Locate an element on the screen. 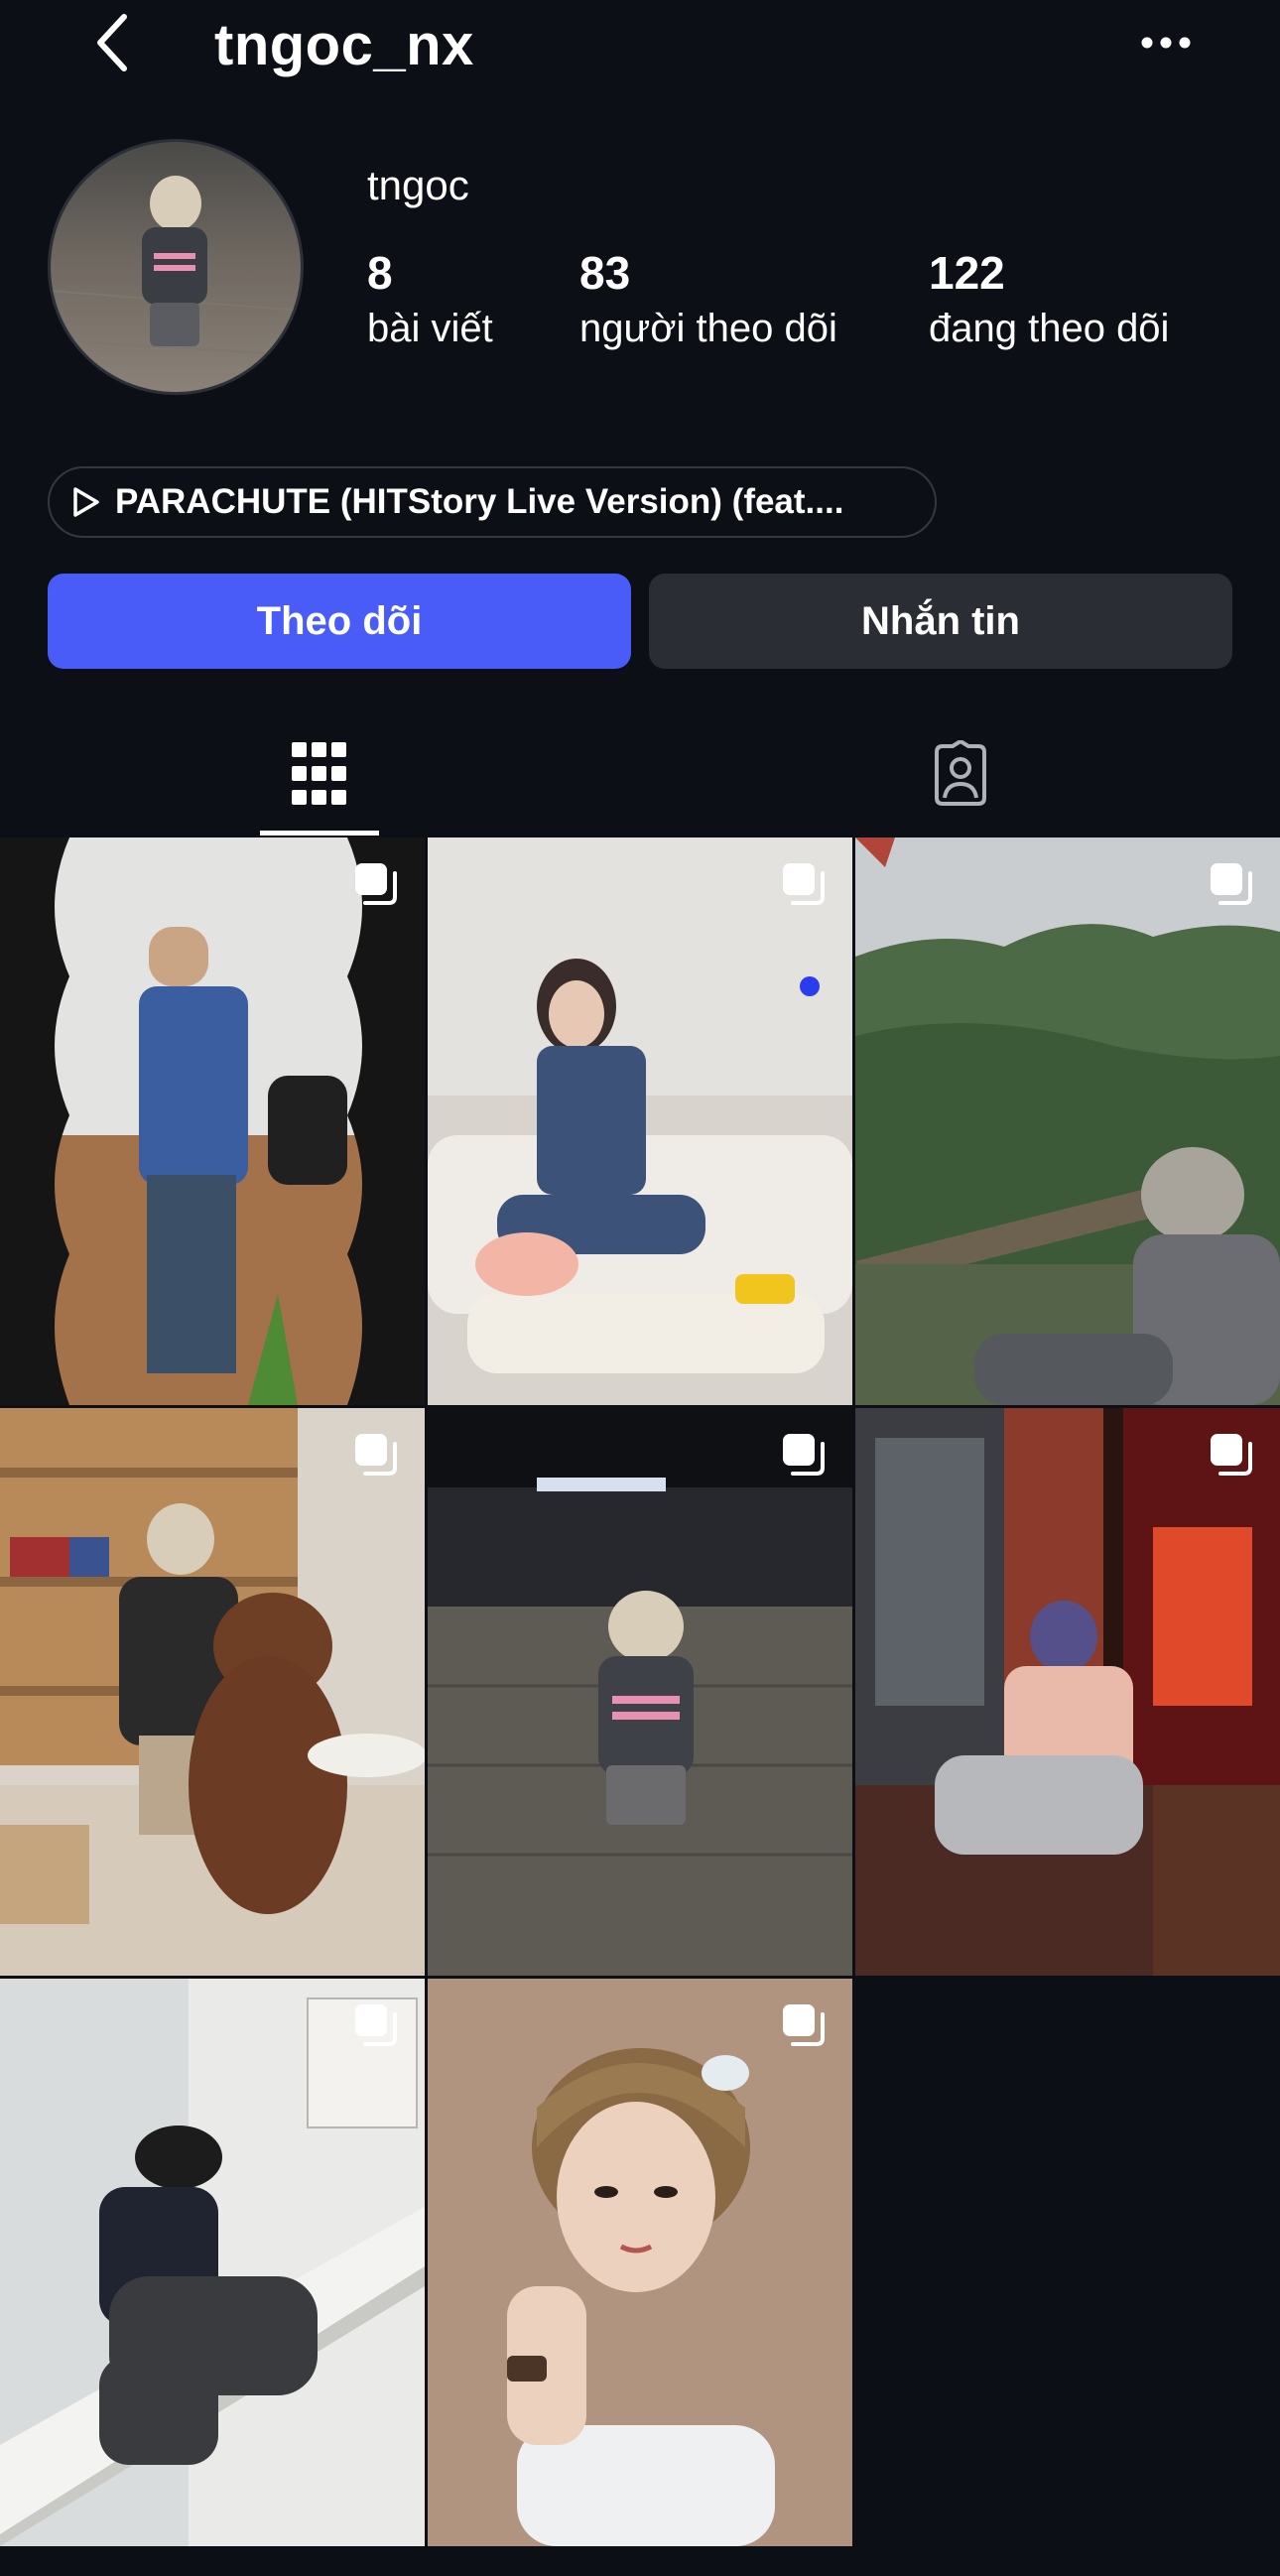  profile-avatar is located at coordinates (176, 267).